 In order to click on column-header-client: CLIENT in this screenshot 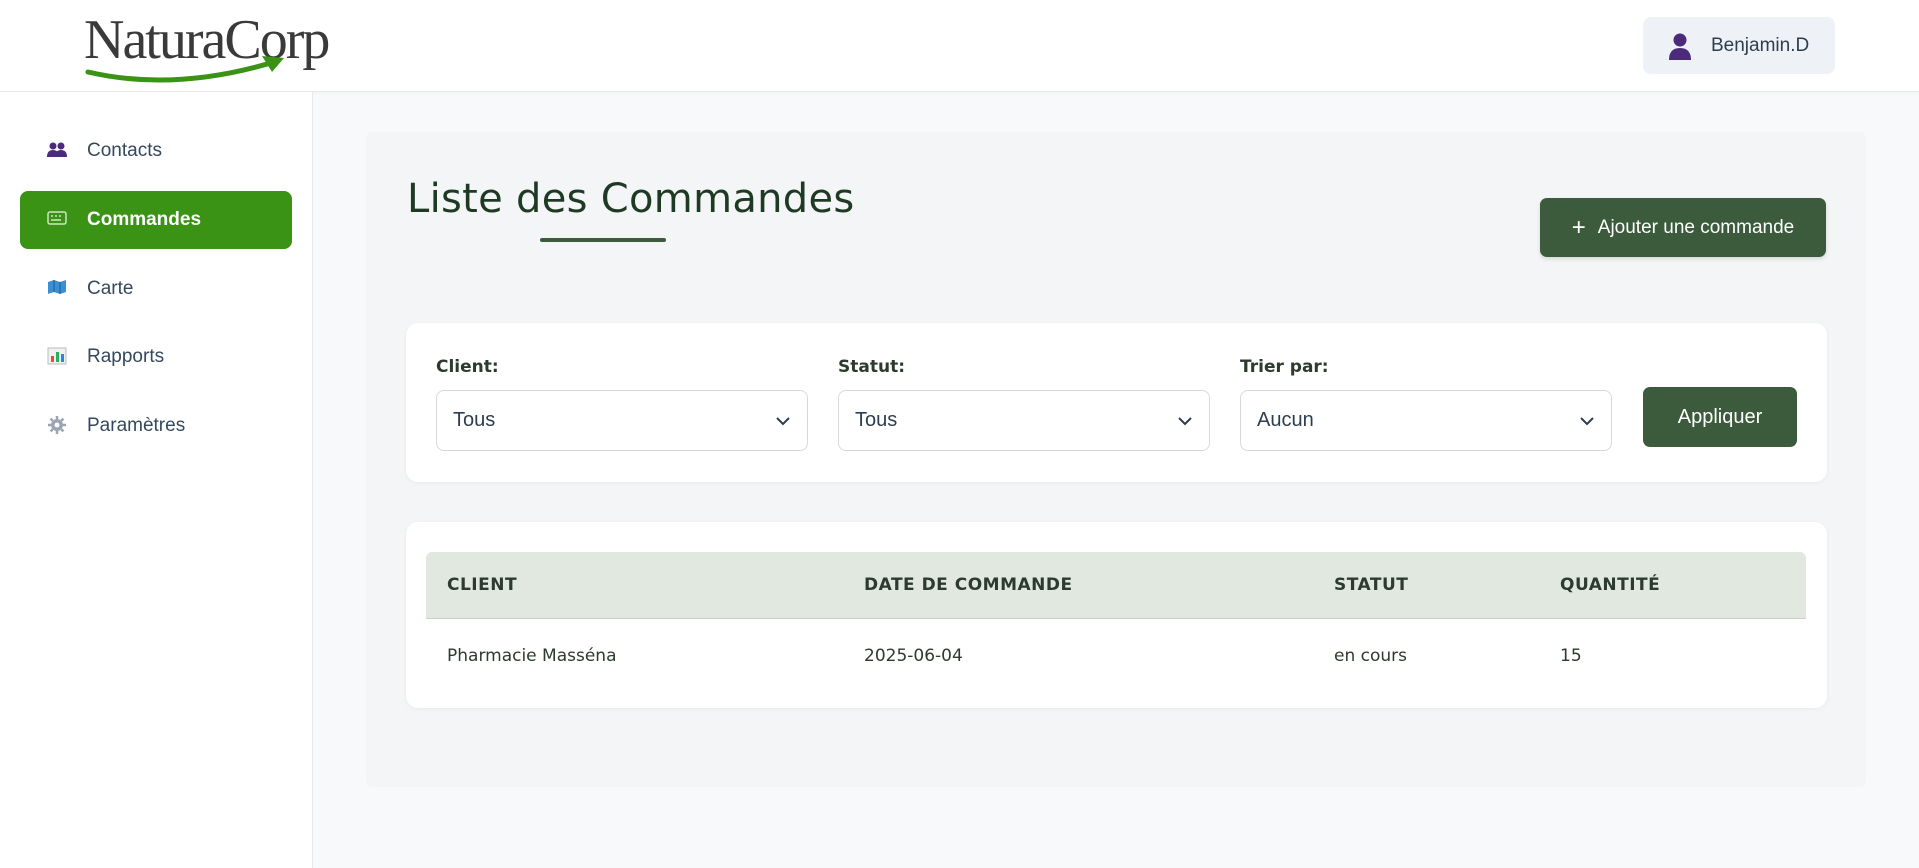, I will do `click(482, 585)`.